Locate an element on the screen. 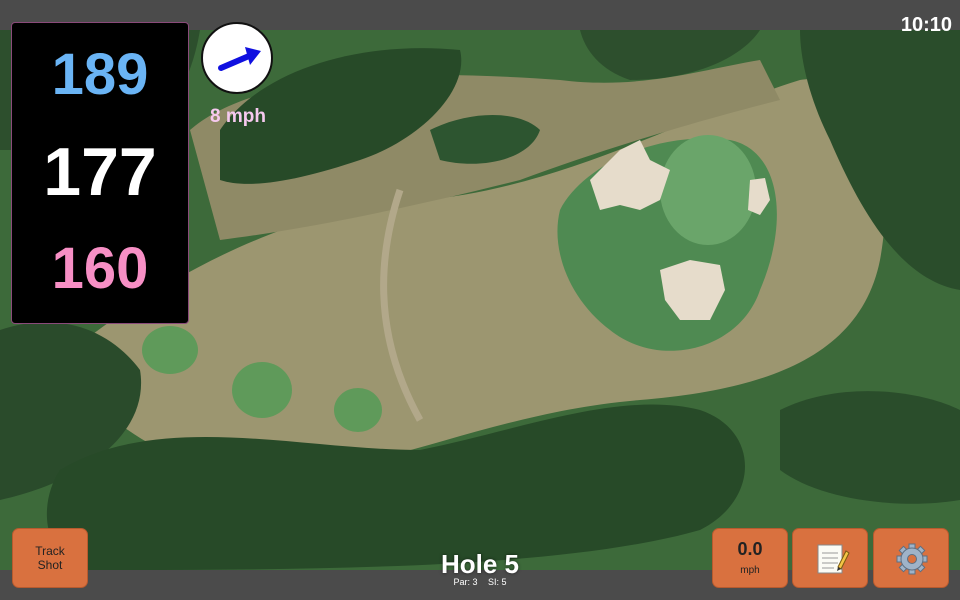  hole-stroke-index: SI: 5 is located at coordinates (497, 582).